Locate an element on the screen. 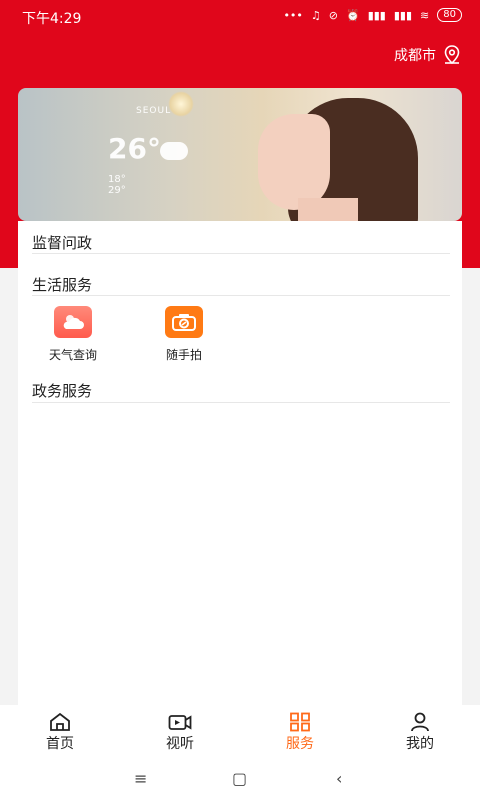 The height and width of the screenshot is (800, 480). home-icon is located at coordinates (60, 722).